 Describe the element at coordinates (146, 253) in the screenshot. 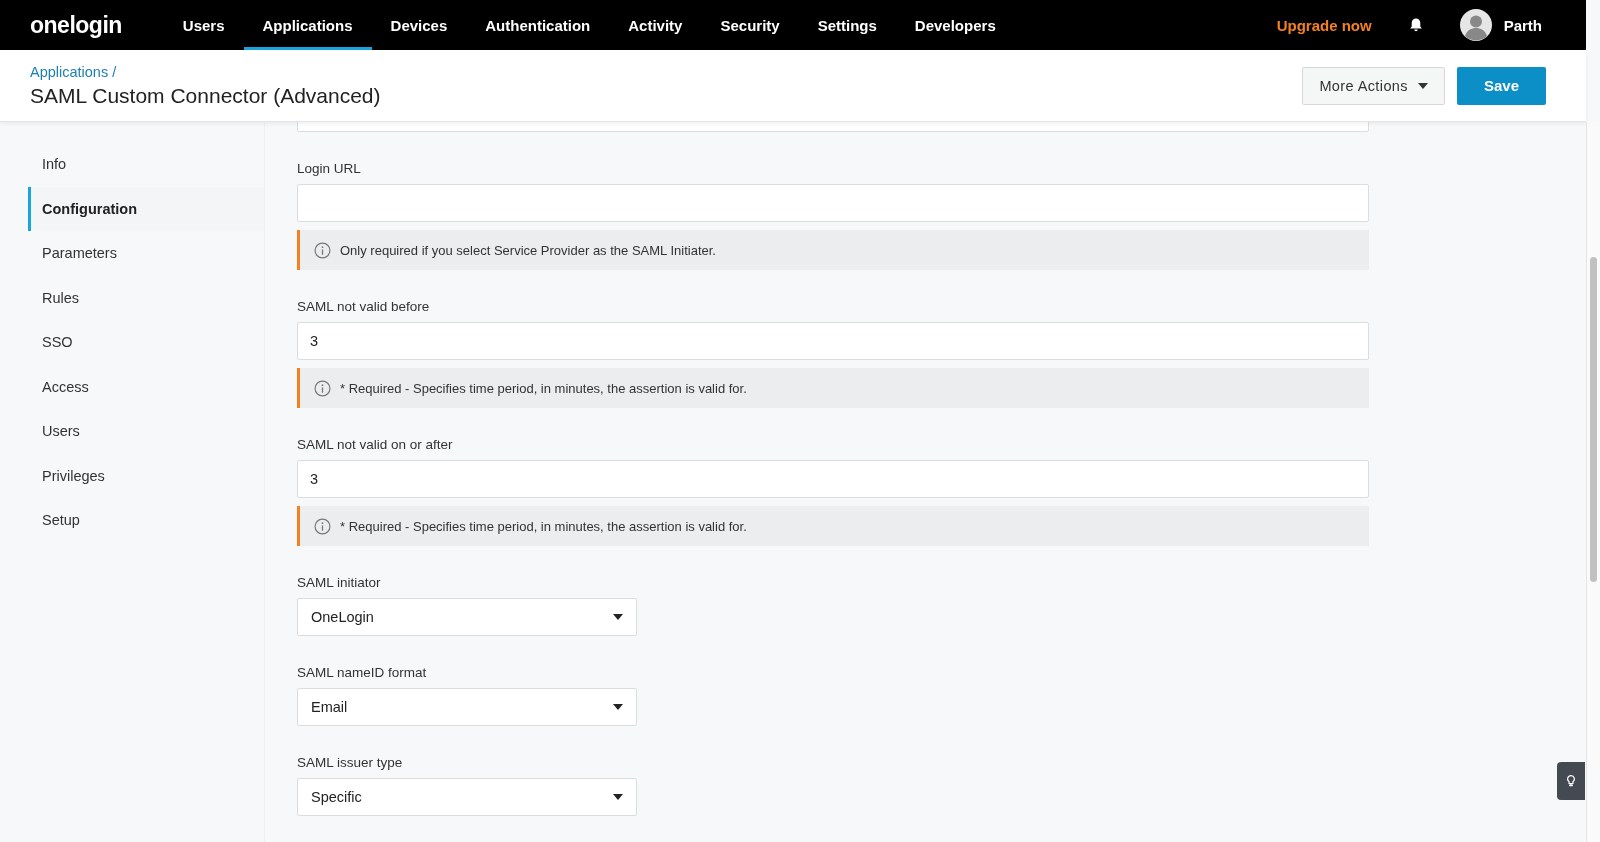

I see `sidebar-item: Parameters` at that location.